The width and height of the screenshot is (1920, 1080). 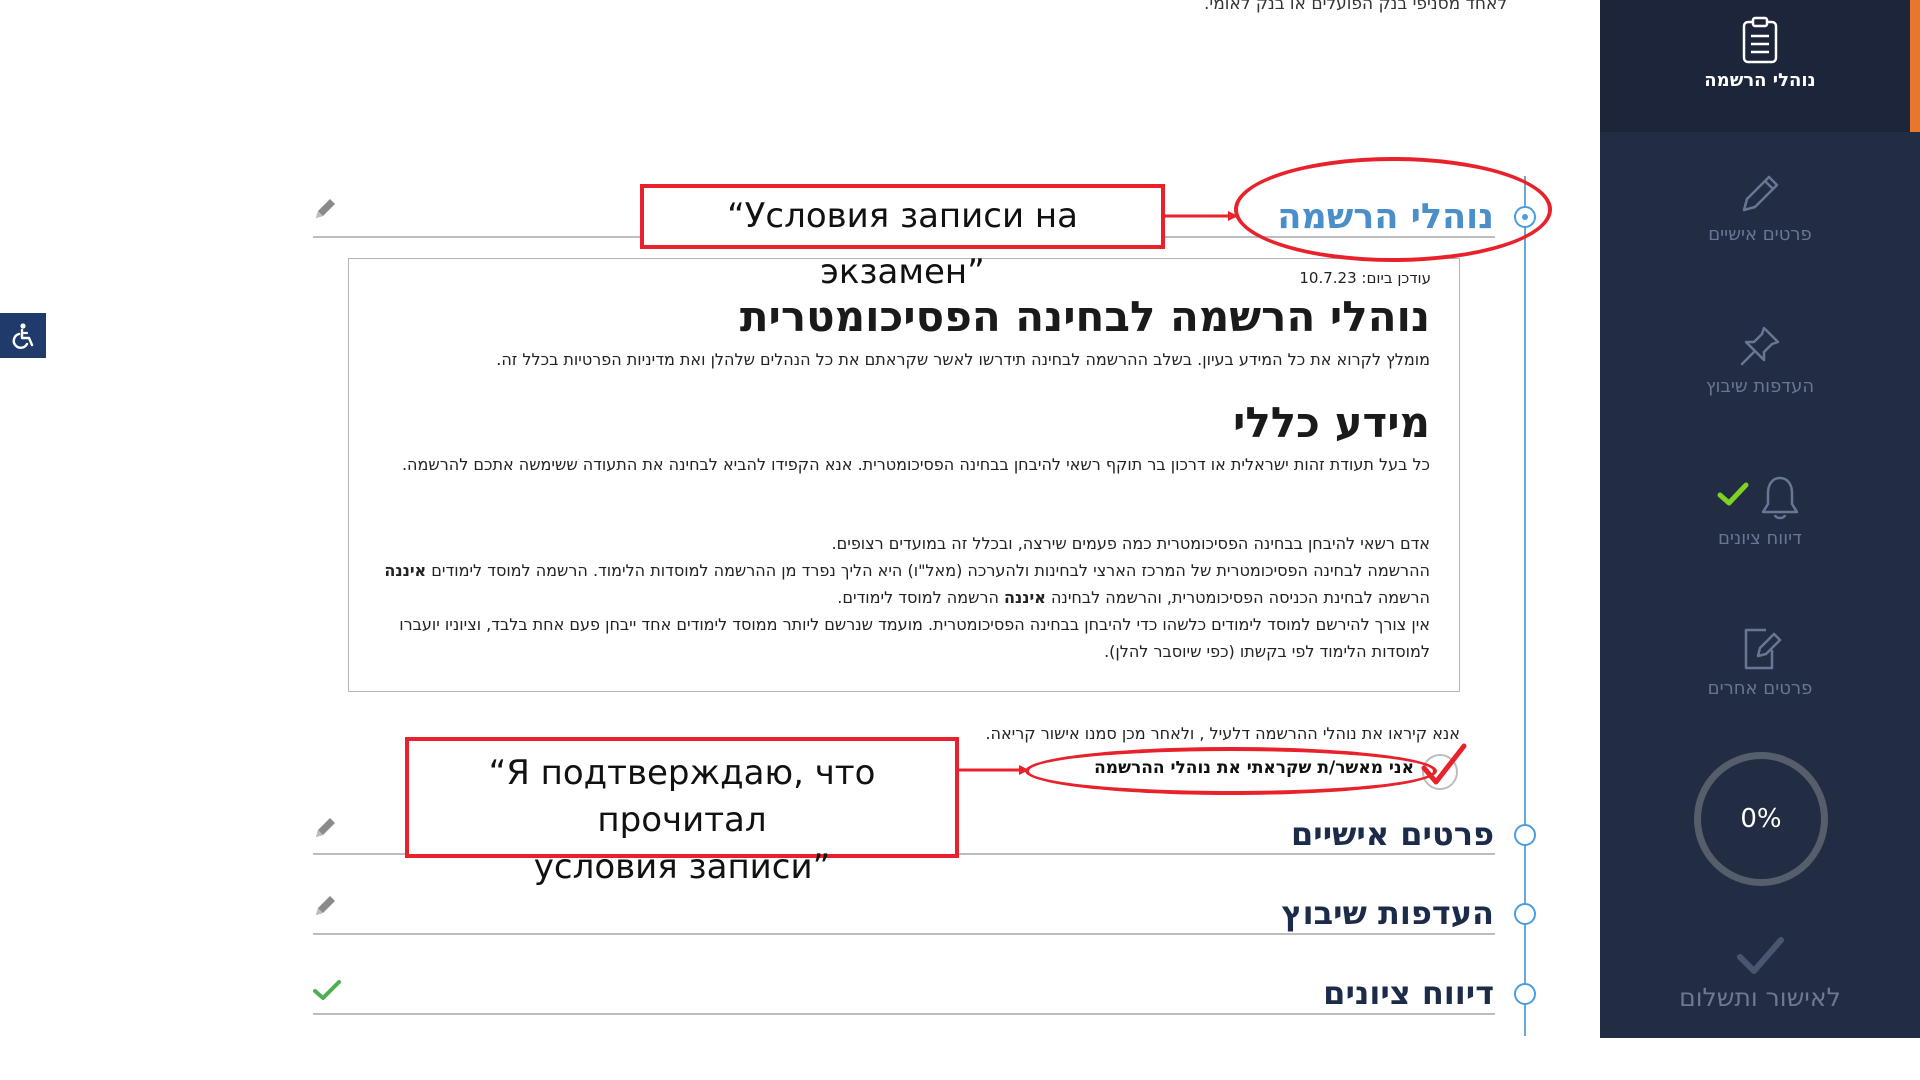 I want to click on pencil-icon, so click(x=1760, y=193).